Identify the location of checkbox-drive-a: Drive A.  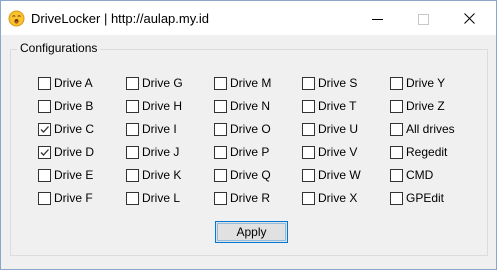
(65, 83).